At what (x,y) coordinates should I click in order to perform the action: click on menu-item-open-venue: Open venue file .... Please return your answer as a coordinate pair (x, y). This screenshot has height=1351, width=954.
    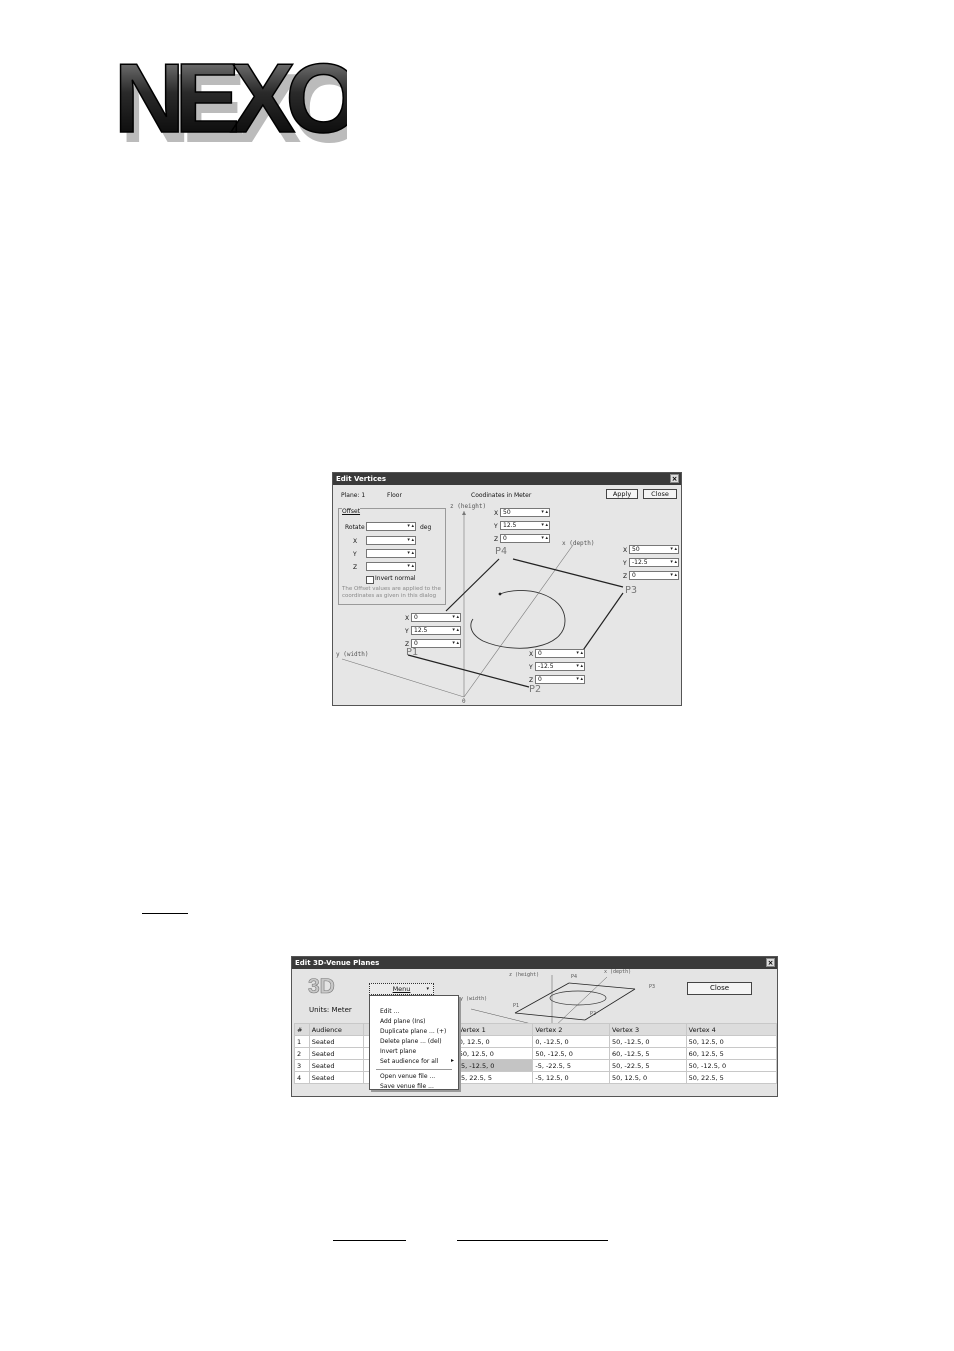
    Looking at the image, I should click on (407, 1076).